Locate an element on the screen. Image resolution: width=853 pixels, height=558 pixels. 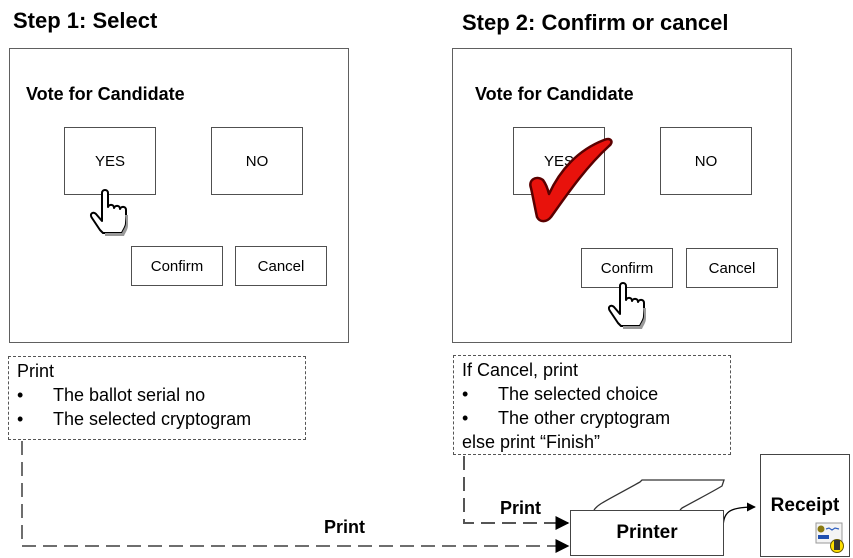
step1-cancel-button: Cancel is located at coordinates (281, 266).